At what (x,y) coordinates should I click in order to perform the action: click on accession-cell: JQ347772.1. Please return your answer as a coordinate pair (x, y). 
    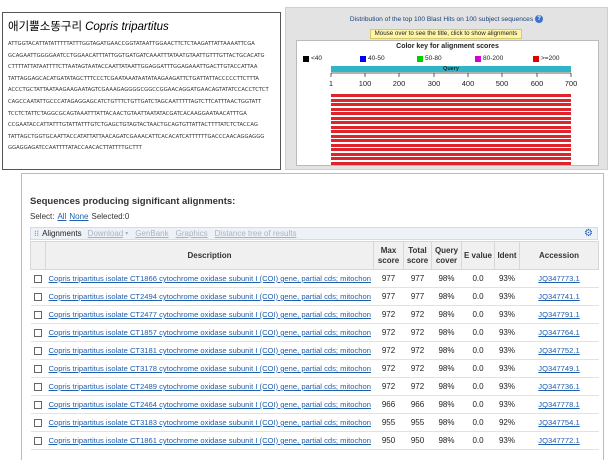
    Looking at the image, I should click on (559, 440).